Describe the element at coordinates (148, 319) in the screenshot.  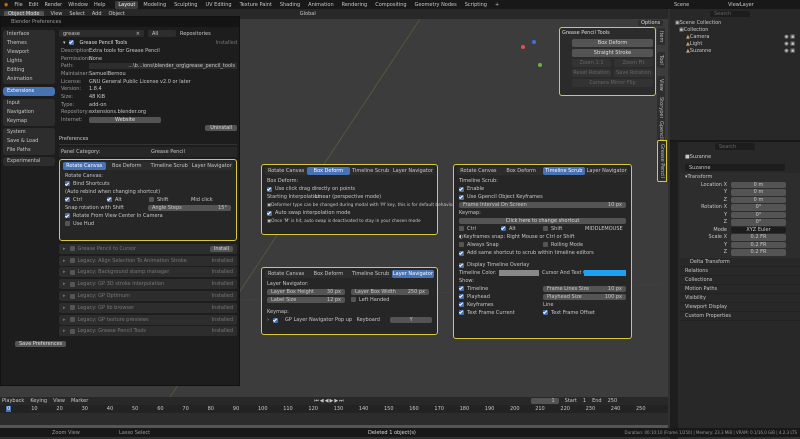
I see `addon-list-item: ▸ Legacy: GP texture previews Installed` at that location.